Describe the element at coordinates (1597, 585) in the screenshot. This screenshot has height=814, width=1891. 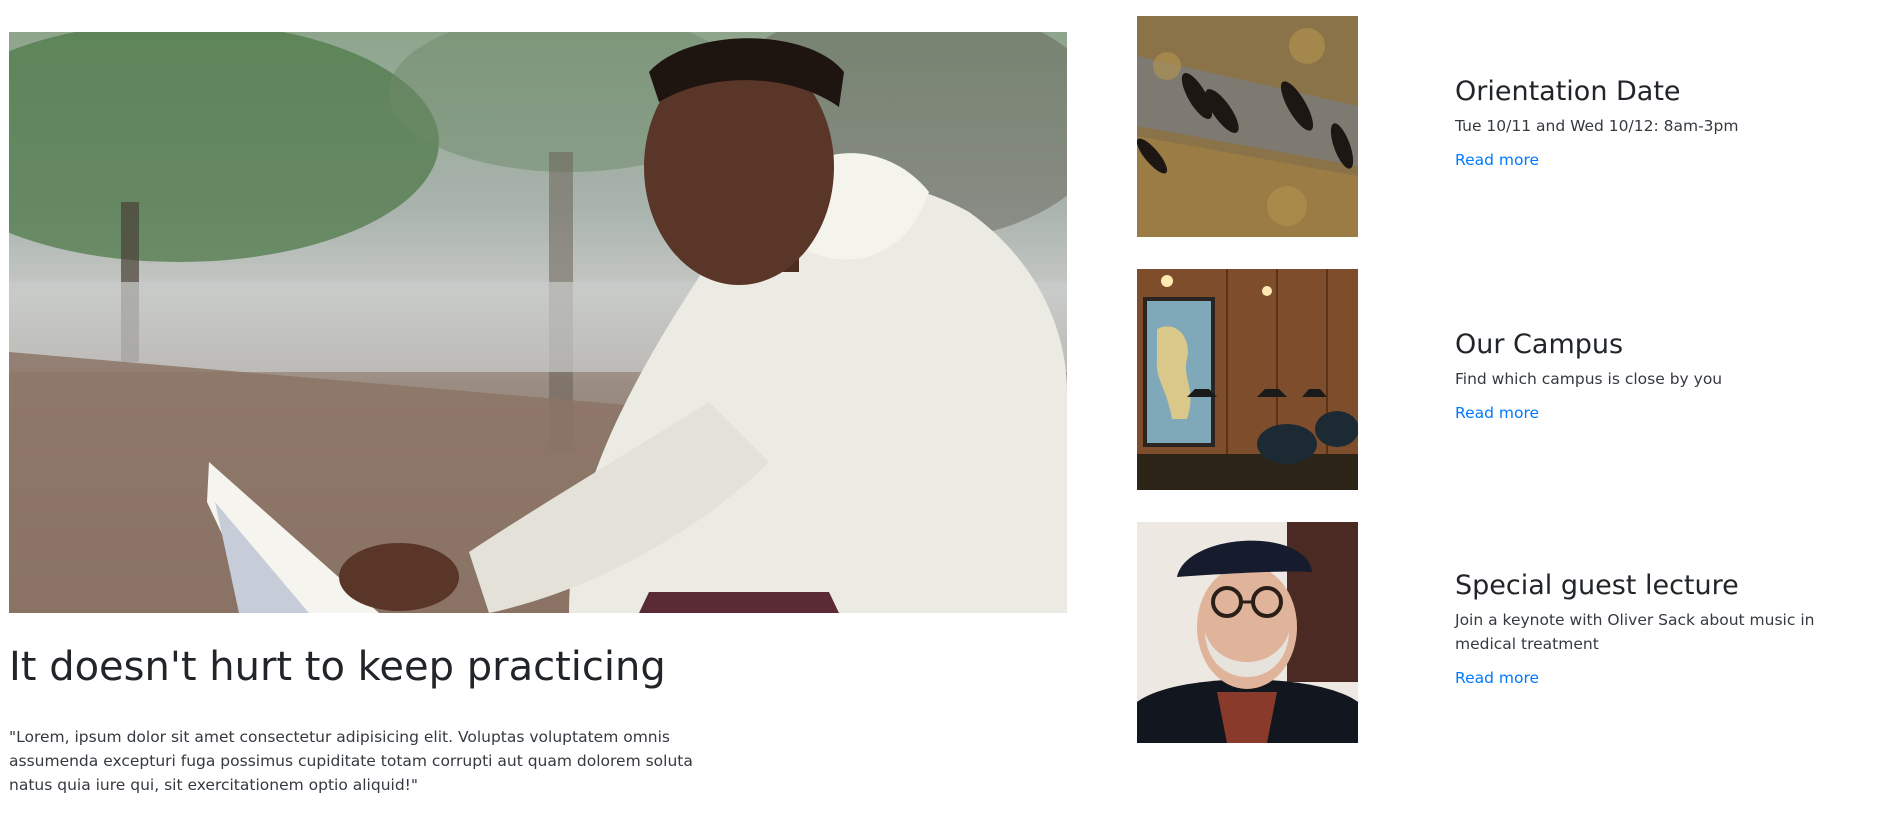
I see `card-title: Special guest lecture` at that location.